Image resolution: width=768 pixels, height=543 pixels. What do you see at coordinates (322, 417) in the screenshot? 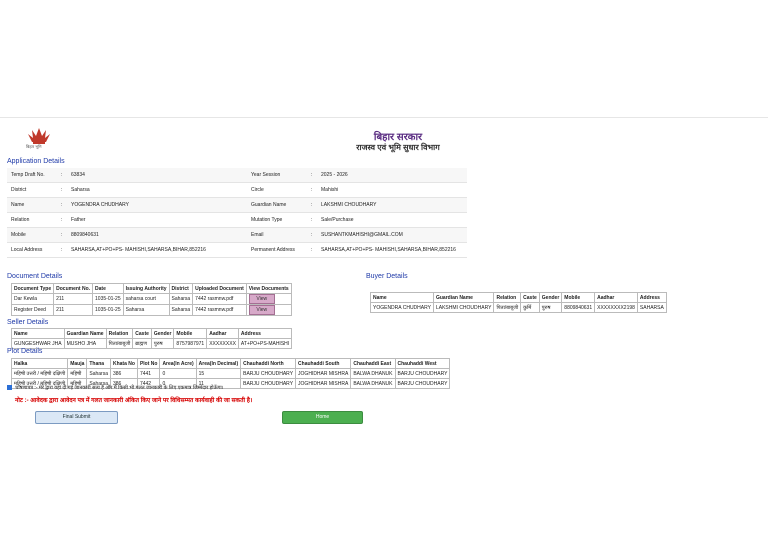
I see `home-button: Home` at bounding box center [322, 417].